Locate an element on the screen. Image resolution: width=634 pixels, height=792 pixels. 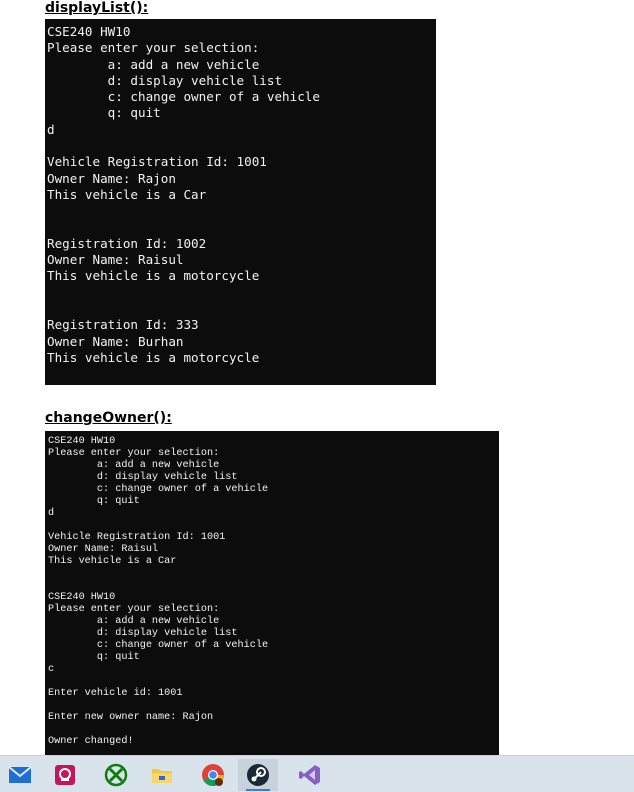
change-owner-heading: changeOwner(): is located at coordinates (108, 418).